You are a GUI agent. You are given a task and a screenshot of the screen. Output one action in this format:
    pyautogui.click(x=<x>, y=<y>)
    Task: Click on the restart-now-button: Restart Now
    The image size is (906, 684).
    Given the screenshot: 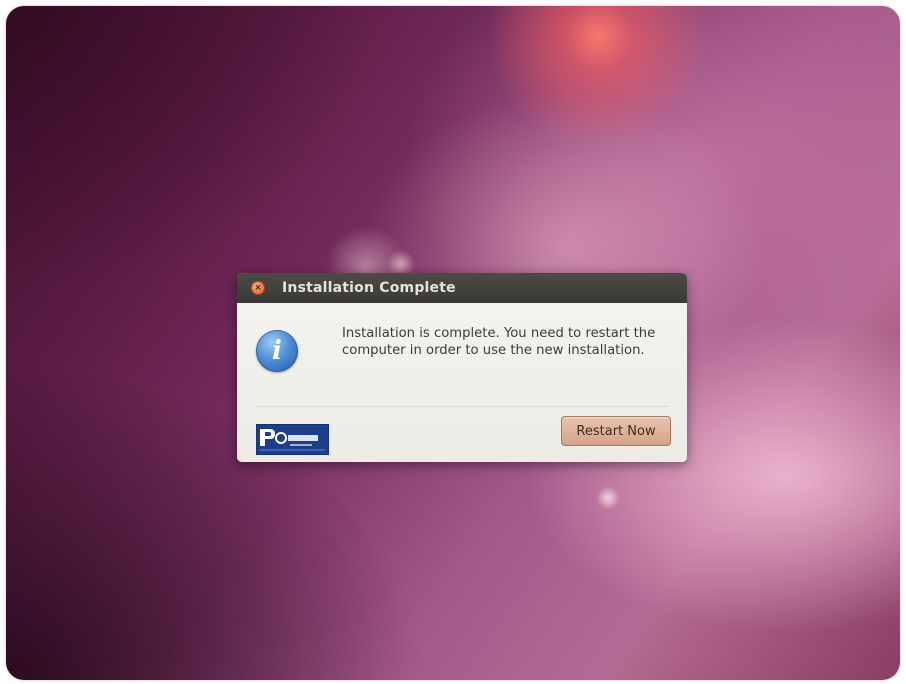 What is the action you would take?
    pyautogui.click(x=616, y=431)
    